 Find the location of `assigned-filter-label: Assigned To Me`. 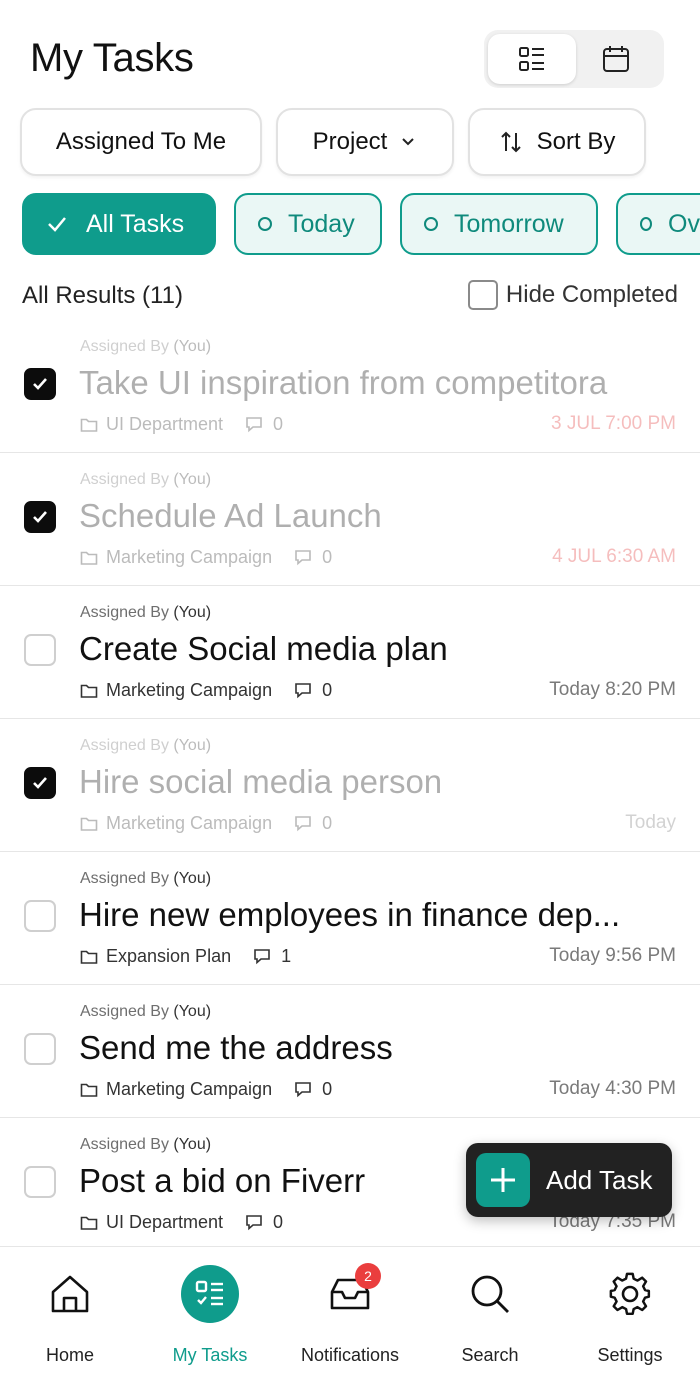

assigned-filter-label: Assigned To Me is located at coordinates (141, 141).